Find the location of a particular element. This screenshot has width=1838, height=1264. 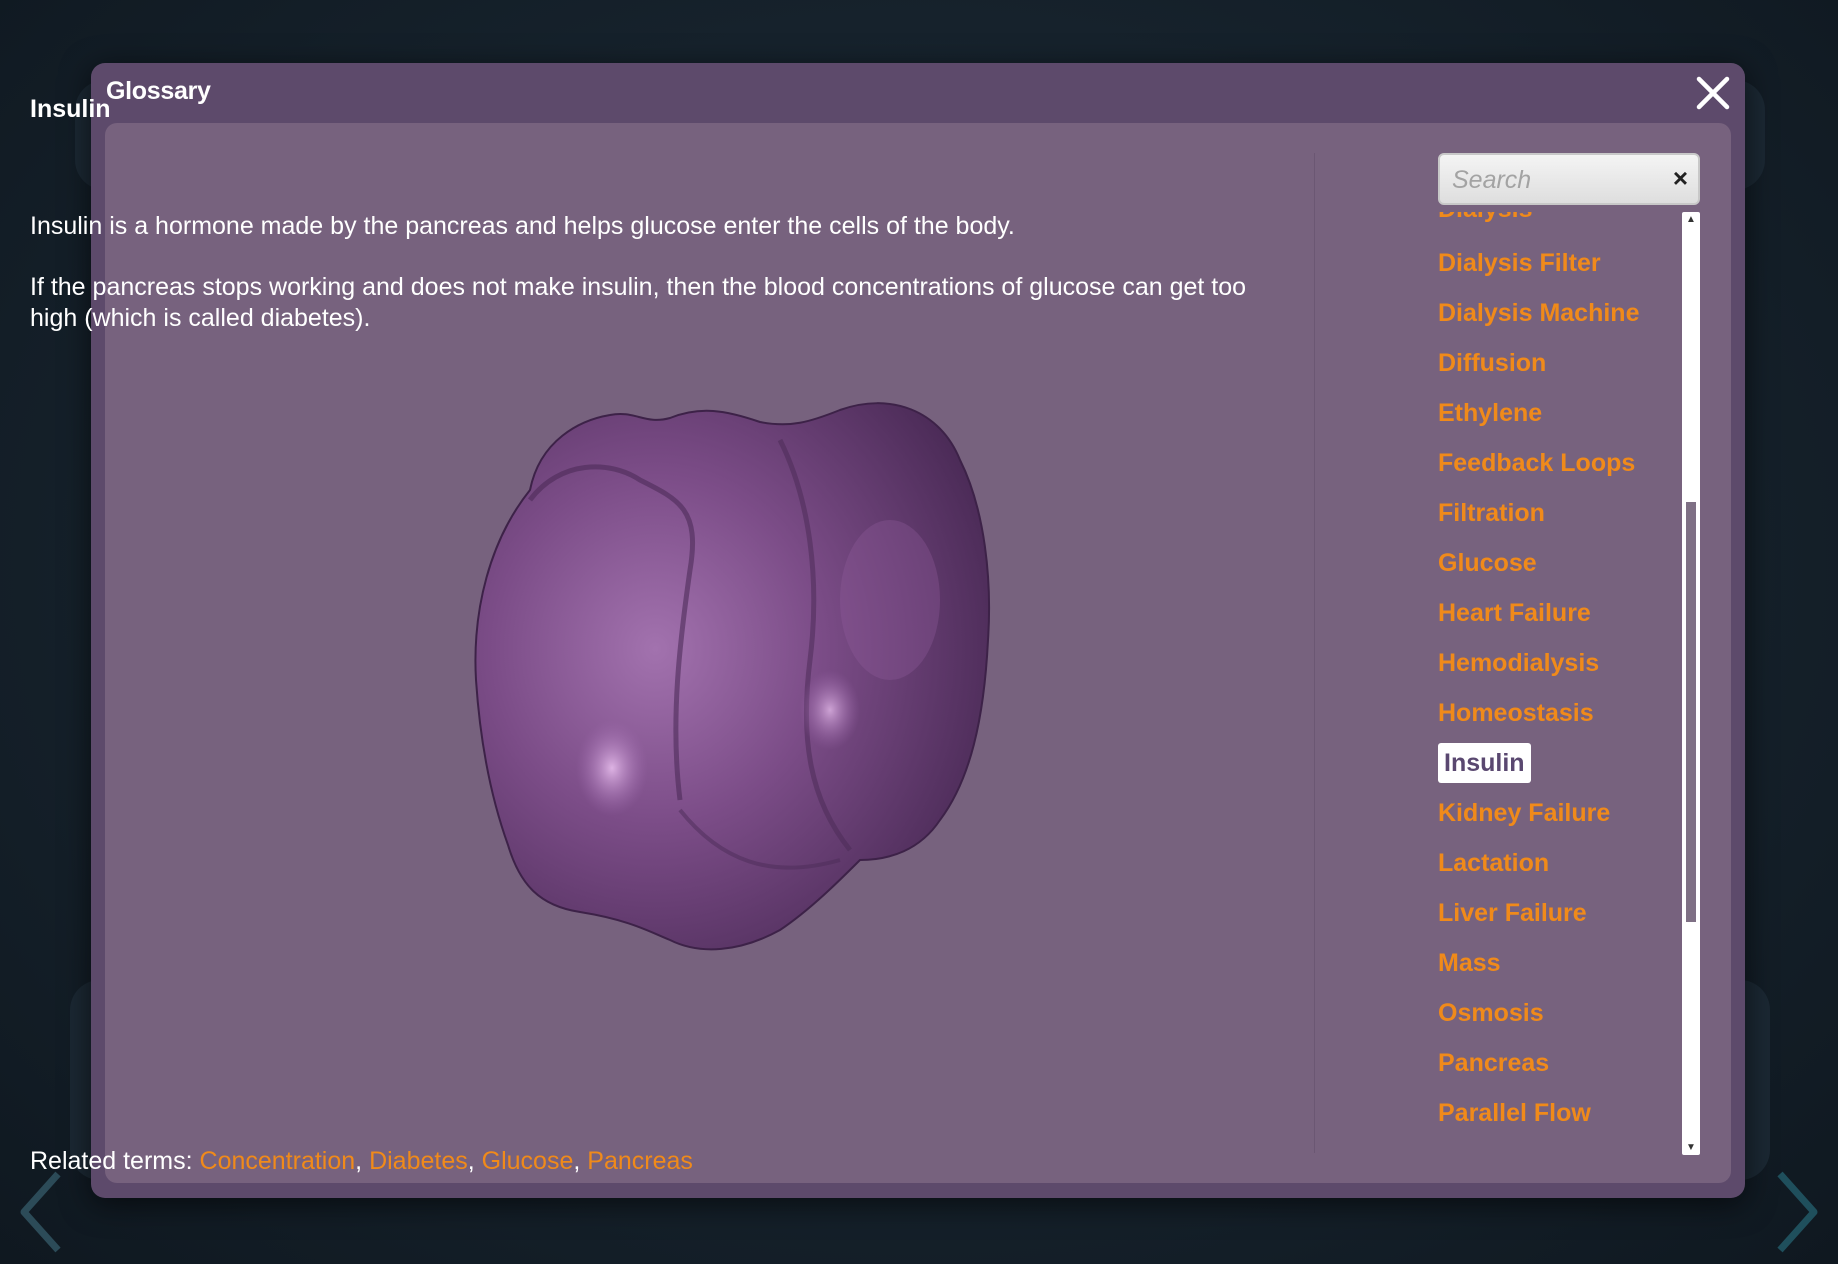

insulin-molecule-image is located at coordinates (732, 676).